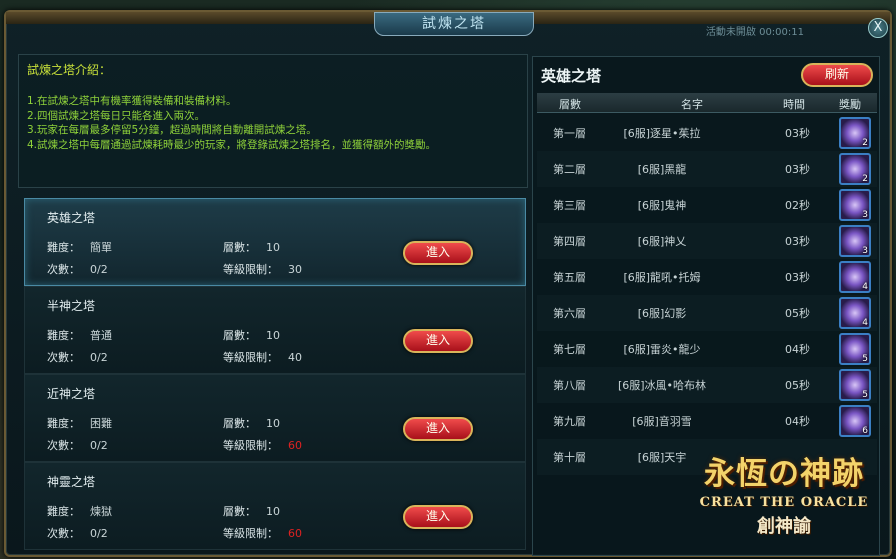 The height and width of the screenshot is (559, 896). I want to click on intro-line: 3.玩家在每層最多停留5分鐘，超過時間將自動離開試煉之塔。, so click(172, 130).